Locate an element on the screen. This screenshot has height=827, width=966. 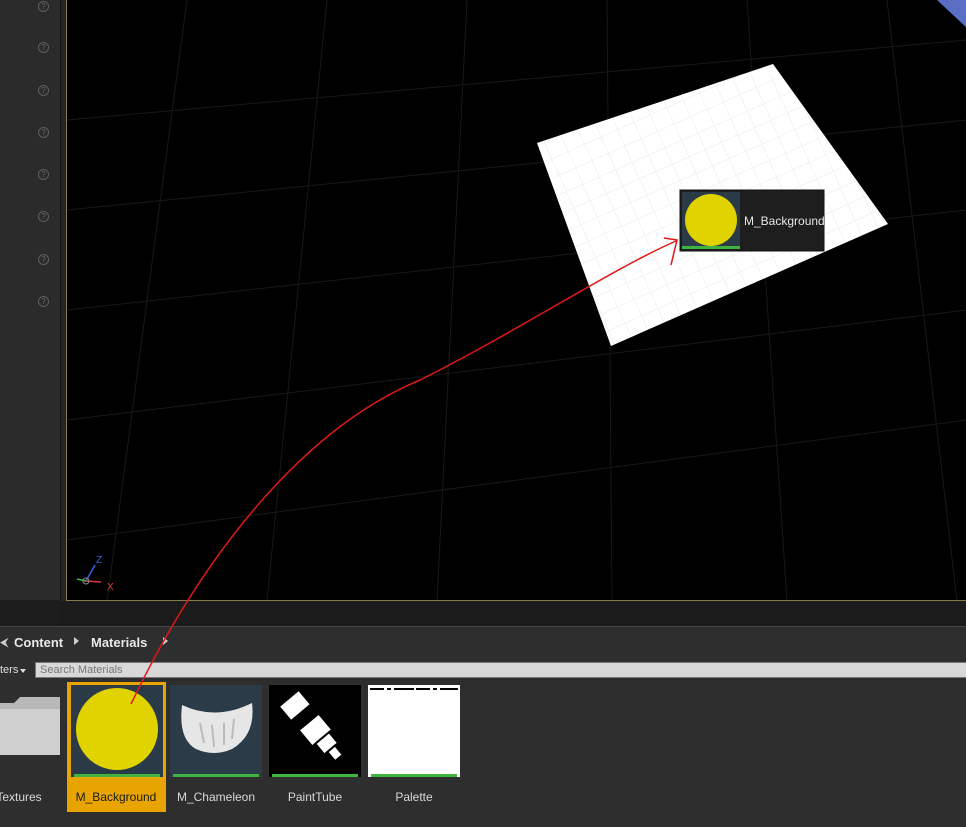
palette-texture-icon is located at coordinates (414, 689).